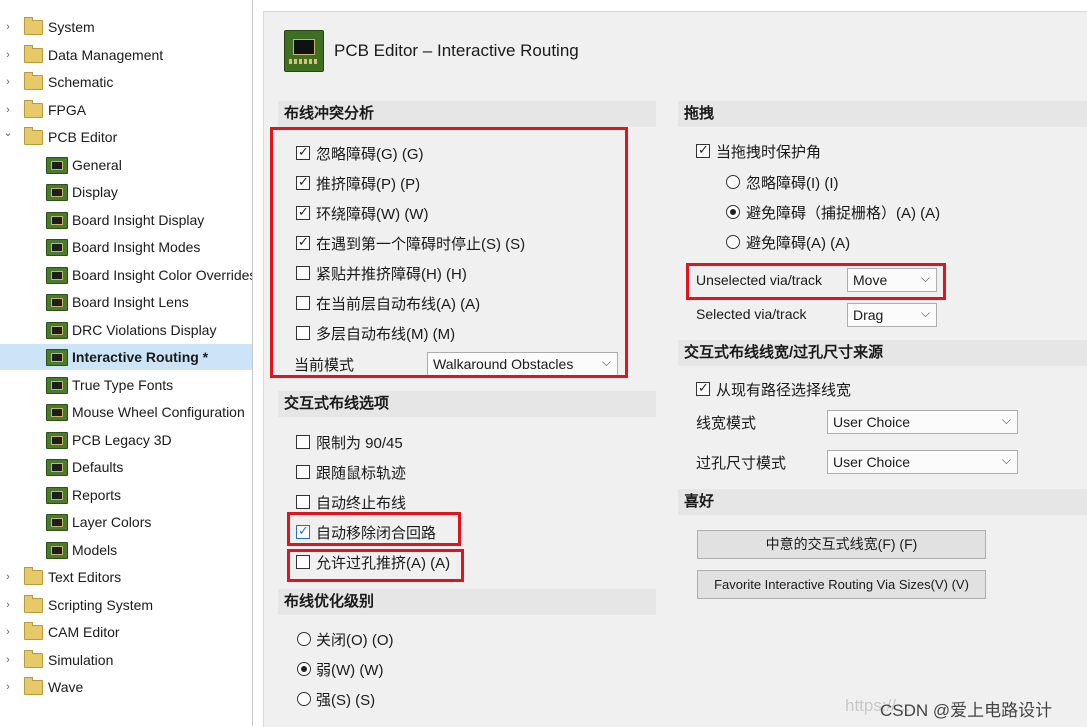 This screenshot has height=727, width=1087. I want to click on width-mode-dropdown: User Choice ⌵, so click(922, 422).